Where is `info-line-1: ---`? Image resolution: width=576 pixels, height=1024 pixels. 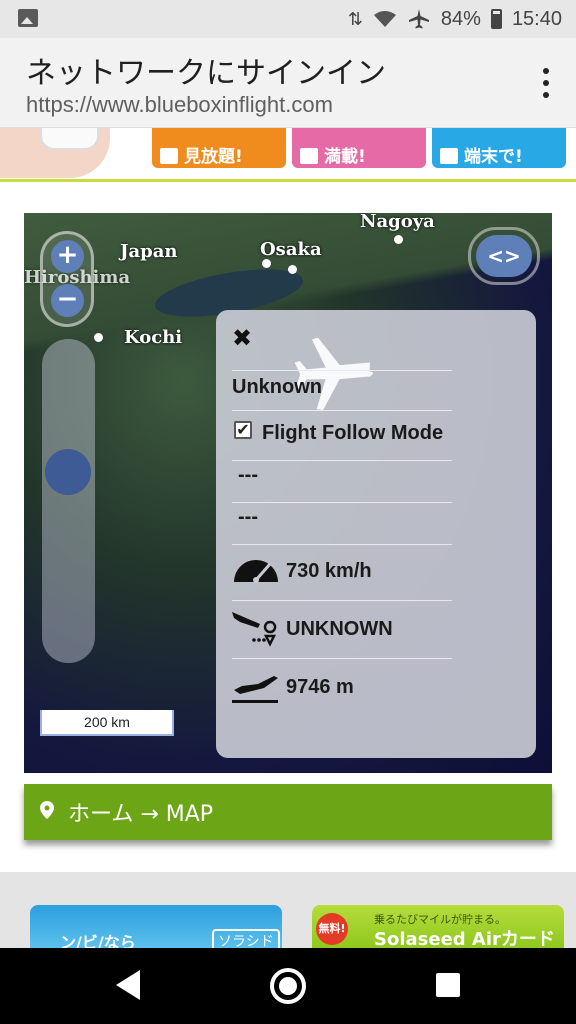
info-line-1: --- is located at coordinates (248, 475).